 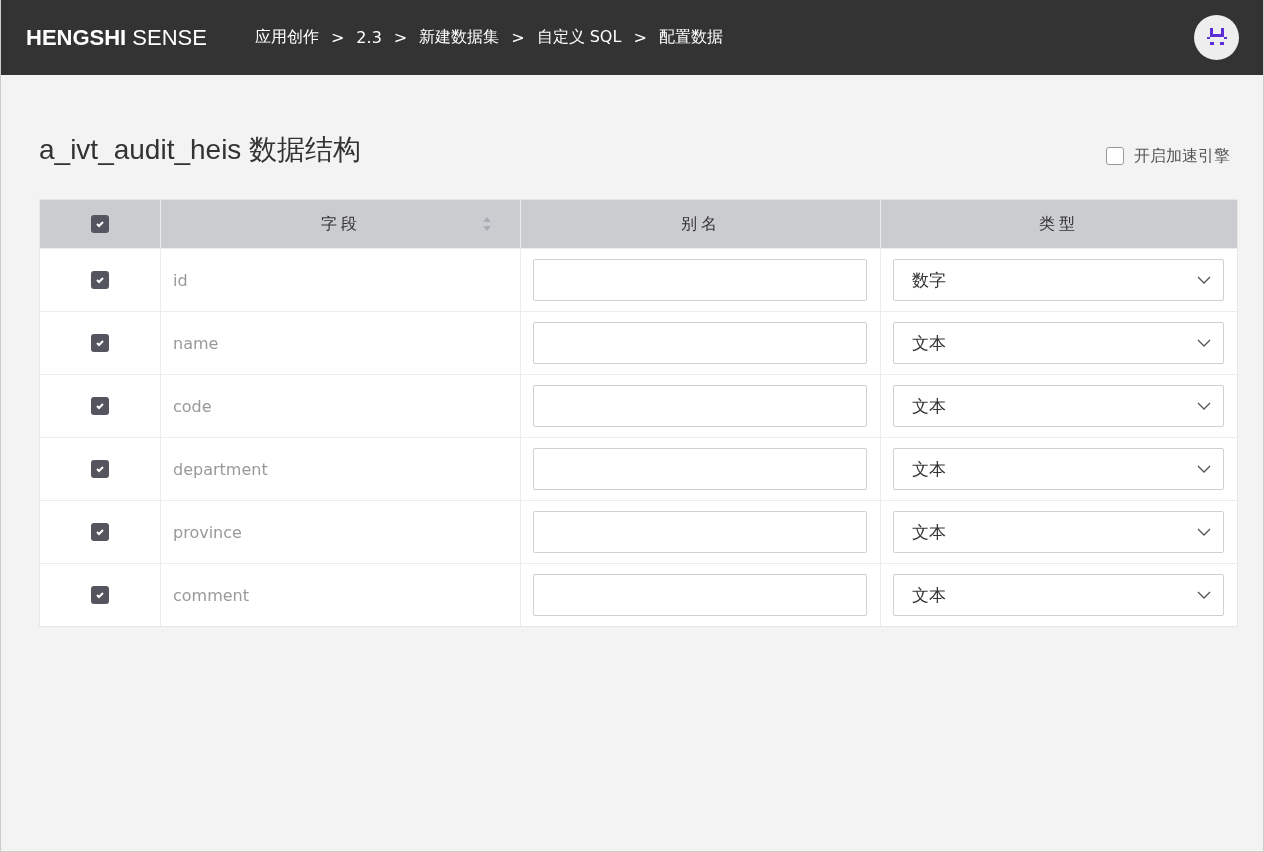 What do you see at coordinates (207, 532) in the screenshot?
I see `field-name: province` at bounding box center [207, 532].